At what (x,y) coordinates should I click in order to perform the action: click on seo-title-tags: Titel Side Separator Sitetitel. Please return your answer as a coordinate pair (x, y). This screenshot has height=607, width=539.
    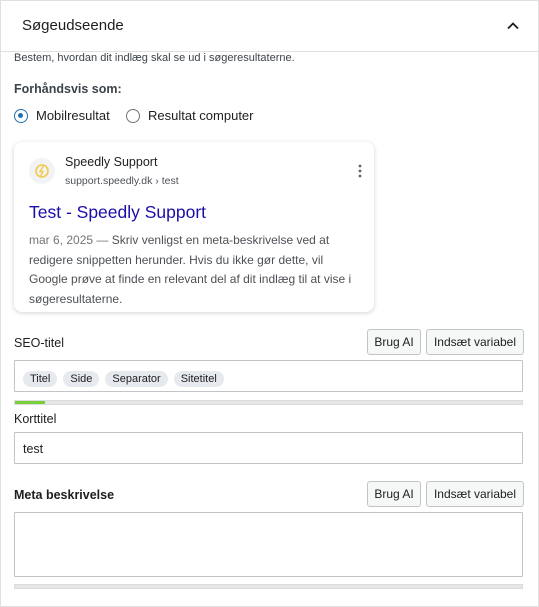
    Looking at the image, I should click on (126, 378).